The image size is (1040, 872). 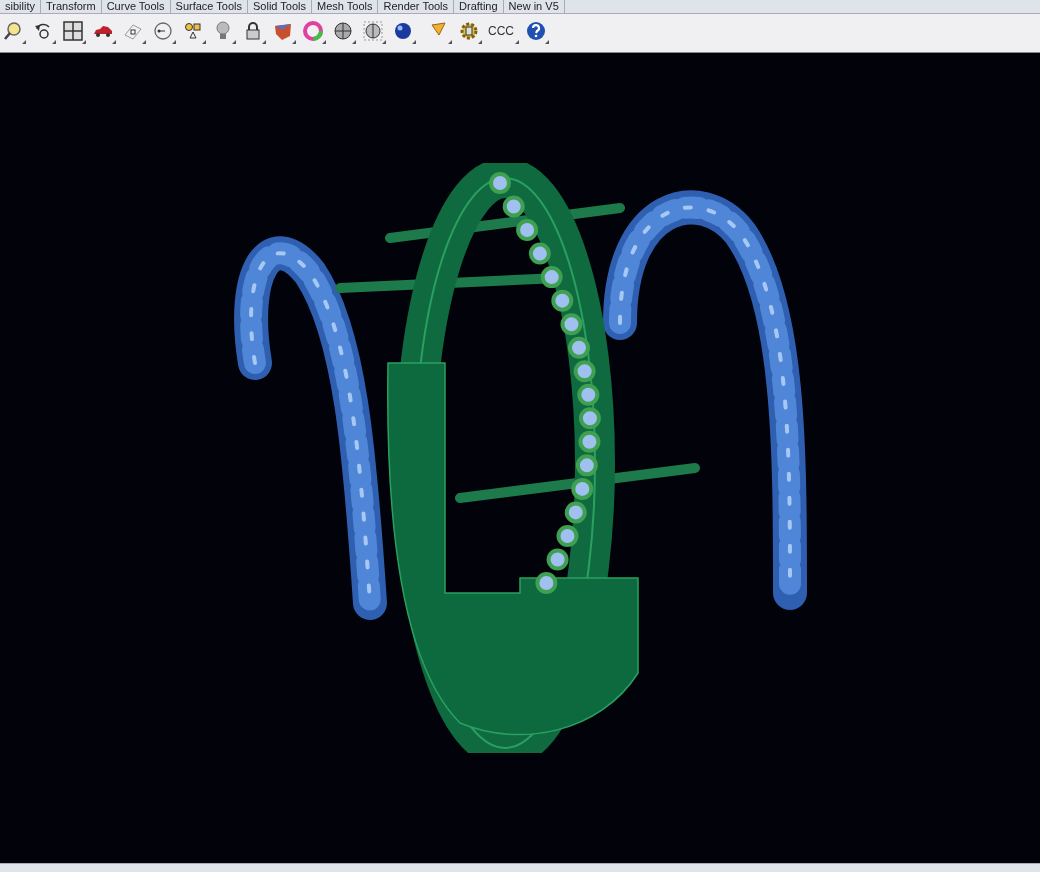 What do you see at coordinates (223, 31) in the screenshot?
I see `lightbulb-icon` at bounding box center [223, 31].